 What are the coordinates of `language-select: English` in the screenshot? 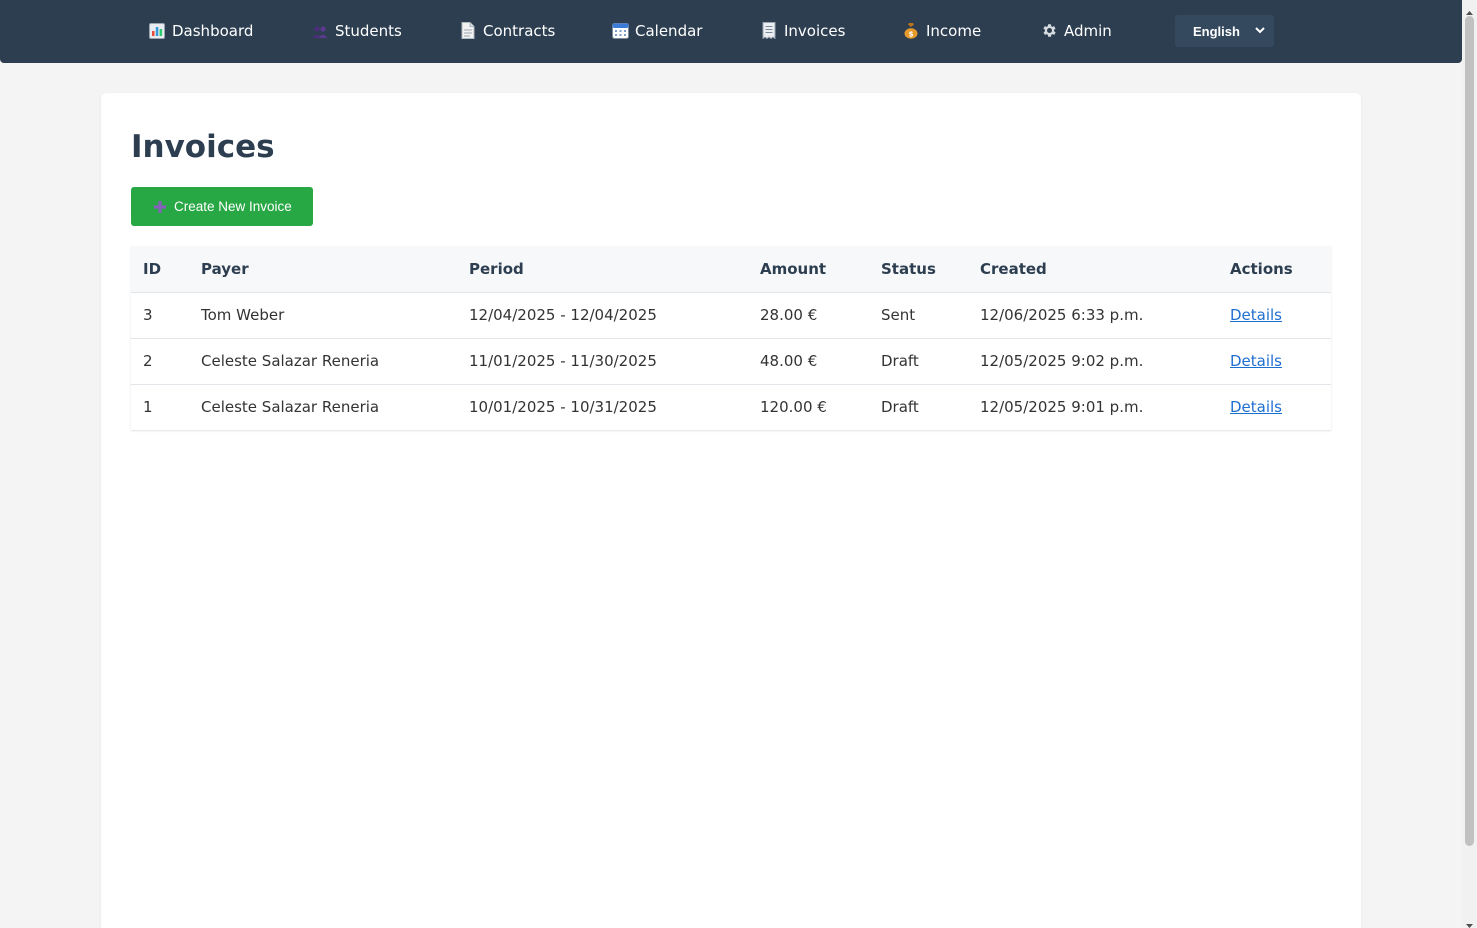 It's located at (1224, 31).